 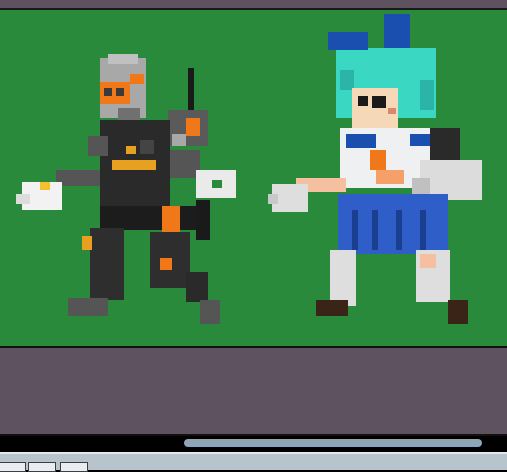 What do you see at coordinates (253, 5) in the screenshot?
I see `top-frame-bar` at bounding box center [253, 5].